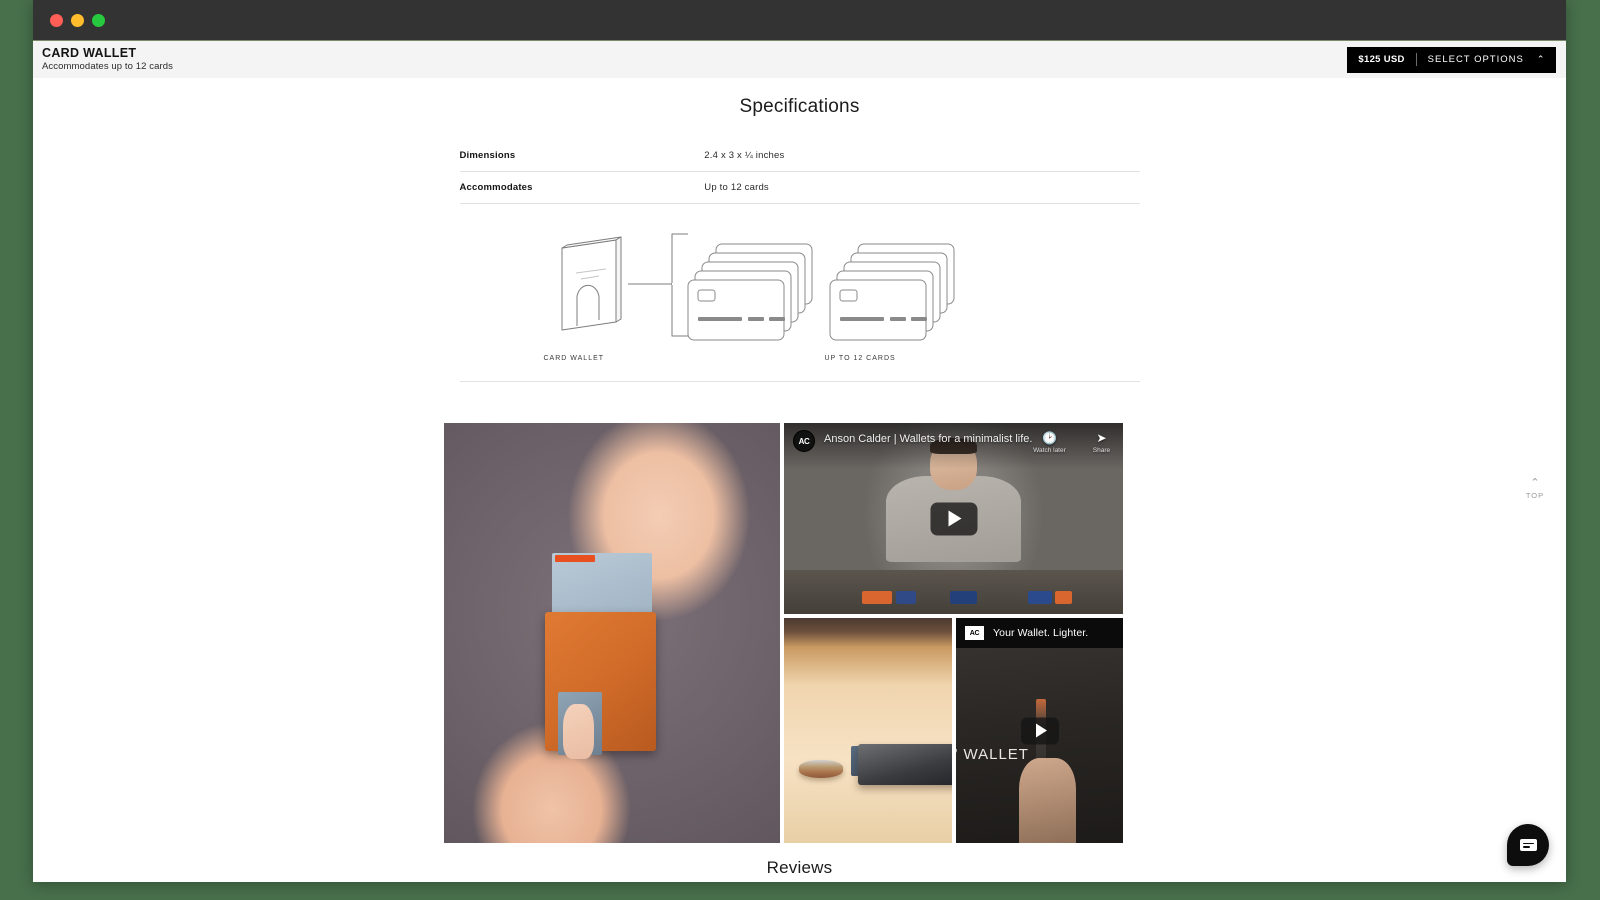  What do you see at coordinates (1535, 495) in the screenshot?
I see `back-to-top-label: TOP` at bounding box center [1535, 495].